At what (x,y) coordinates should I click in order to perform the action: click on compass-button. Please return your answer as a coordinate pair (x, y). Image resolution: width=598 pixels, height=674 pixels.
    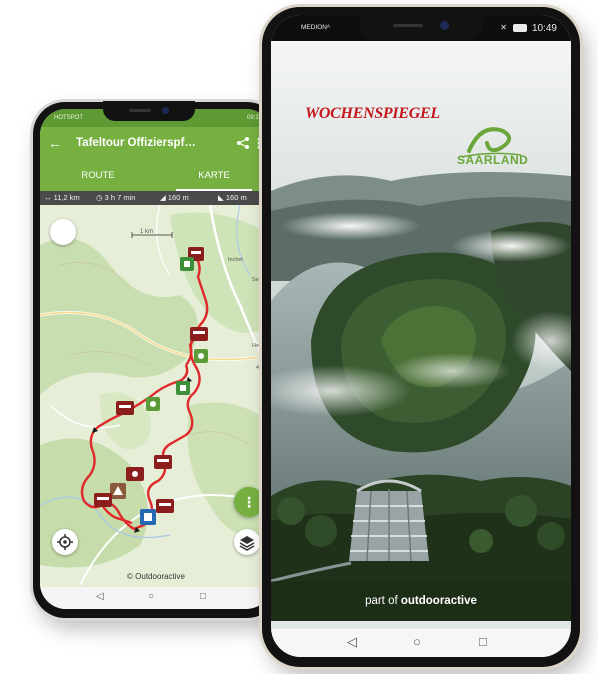
    Looking at the image, I should click on (63, 232).